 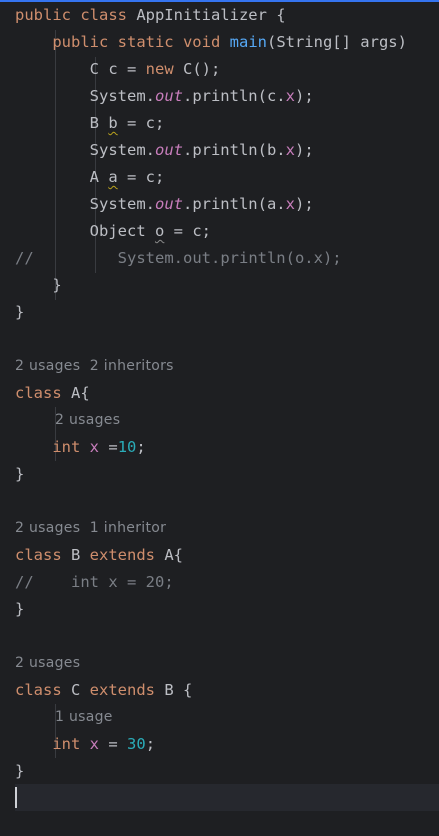 I want to click on usages-hint-field-c: 1 usage, so click(x=84, y=717).